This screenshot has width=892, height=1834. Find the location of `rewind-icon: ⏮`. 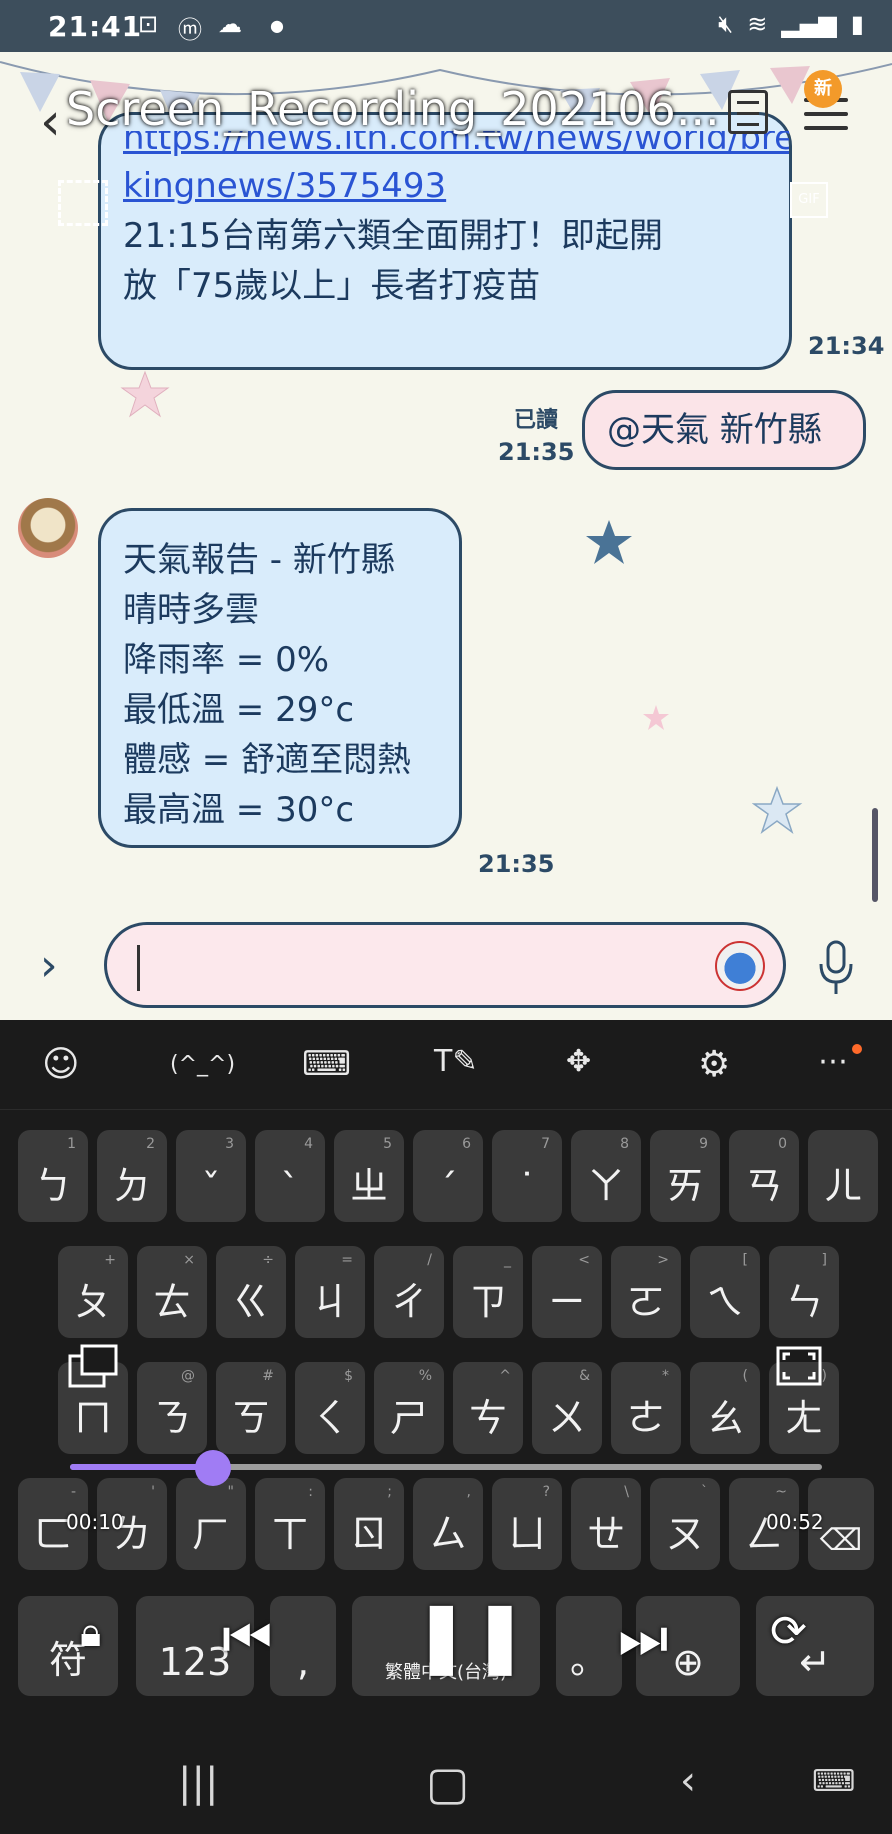

rewind-icon: ⏮ is located at coordinates (247, 1639).